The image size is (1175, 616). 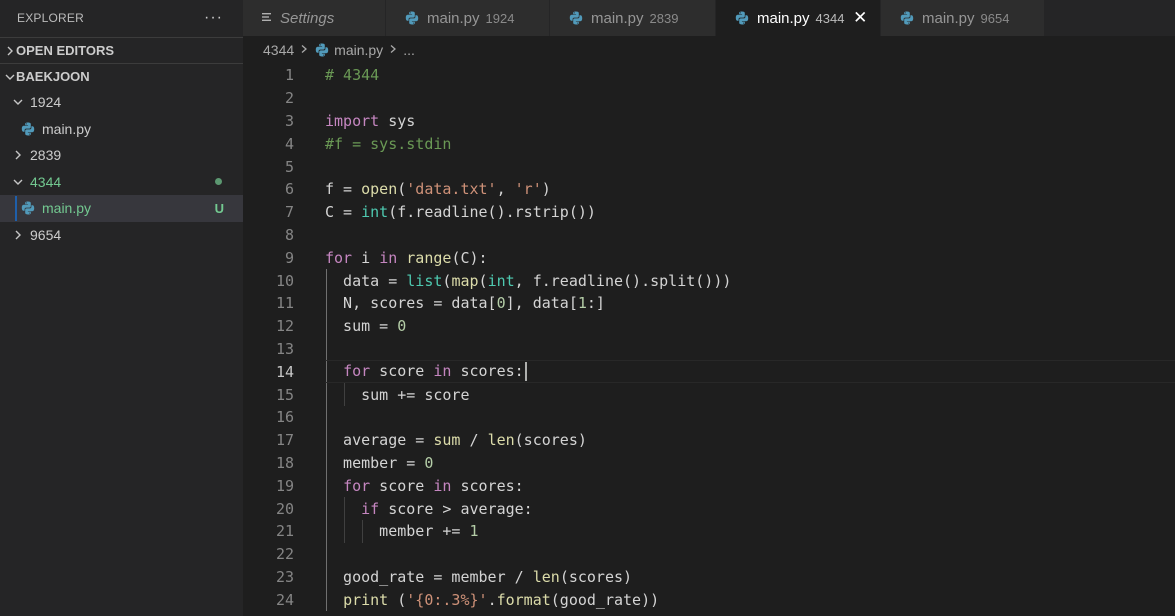 What do you see at coordinates (709, 75) in the screenshot?
I see `code-line: 1 # 4344` at bounding box center [709, 75].